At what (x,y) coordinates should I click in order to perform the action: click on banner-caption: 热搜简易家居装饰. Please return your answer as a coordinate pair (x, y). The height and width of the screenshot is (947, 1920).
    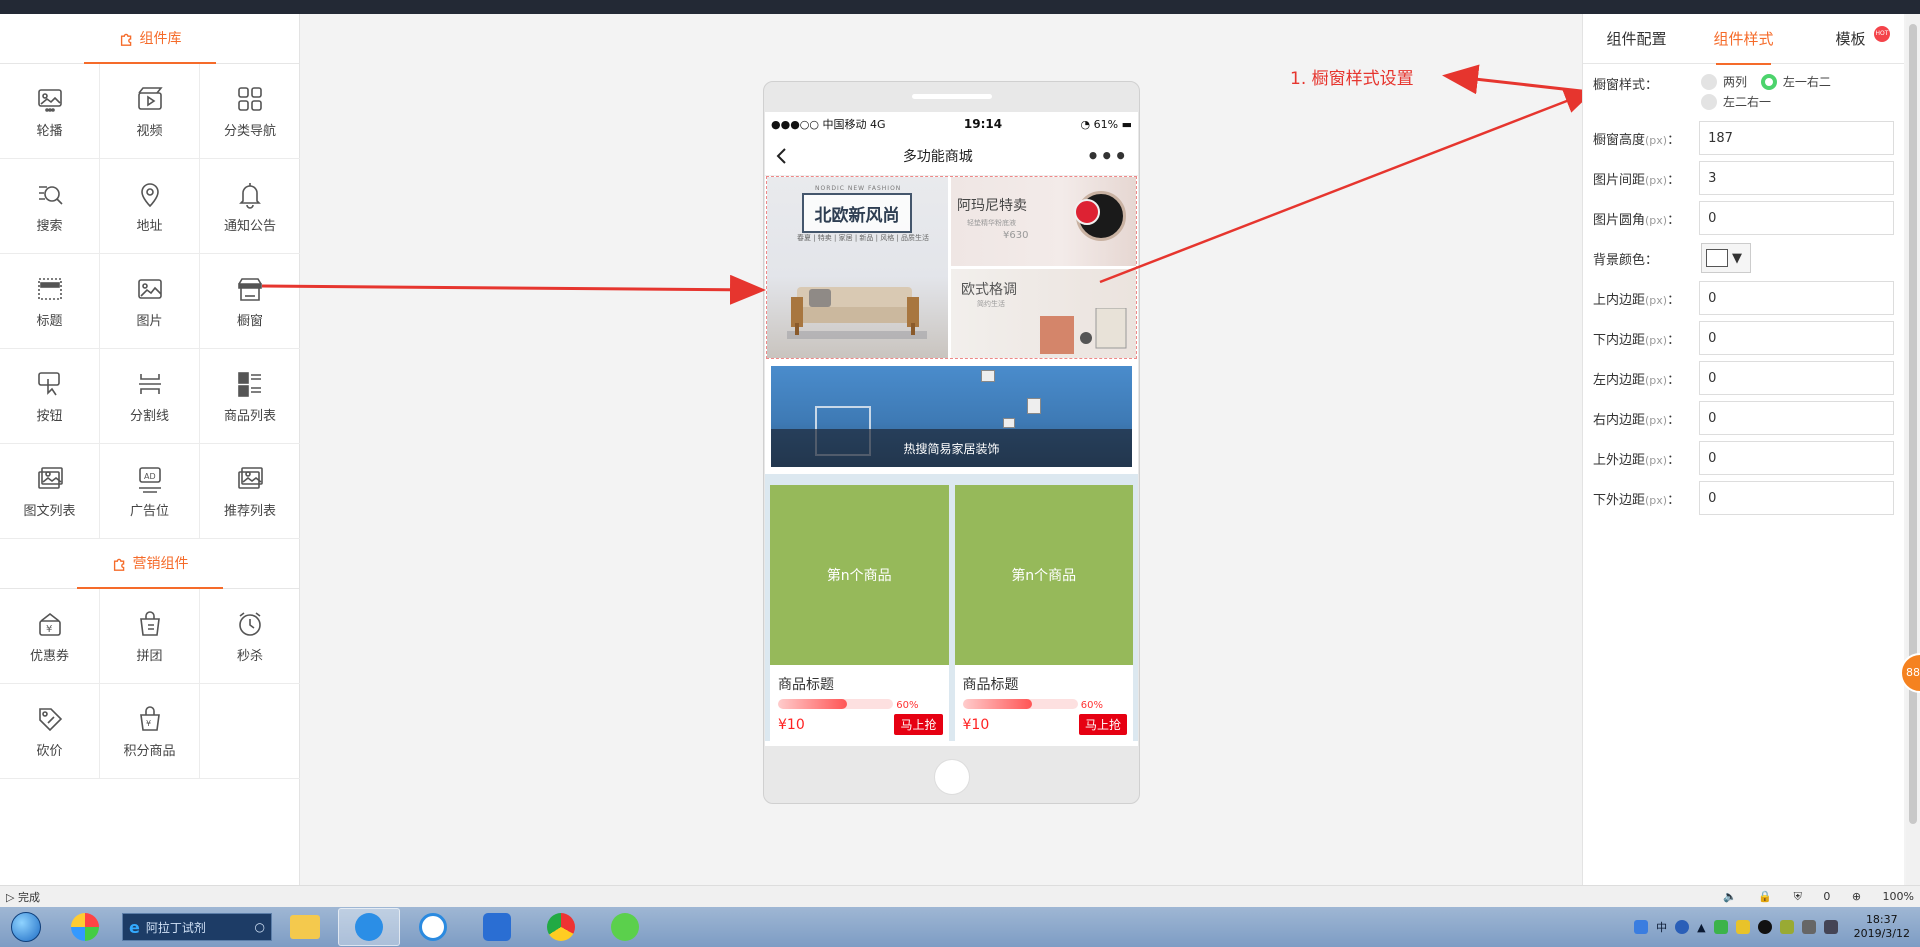
    Looking at the image, I should click on (951, 448).